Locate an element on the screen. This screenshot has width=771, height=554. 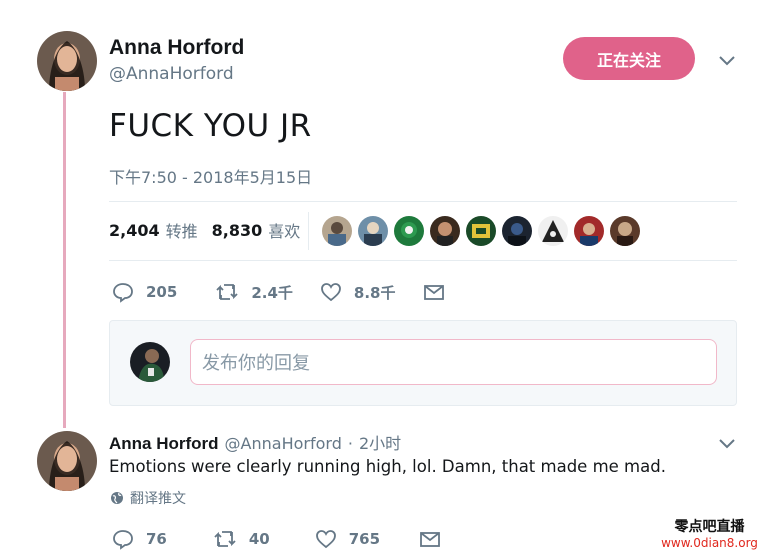
watermark-url: www.0dian8.org is located at coordinates (709, 543).